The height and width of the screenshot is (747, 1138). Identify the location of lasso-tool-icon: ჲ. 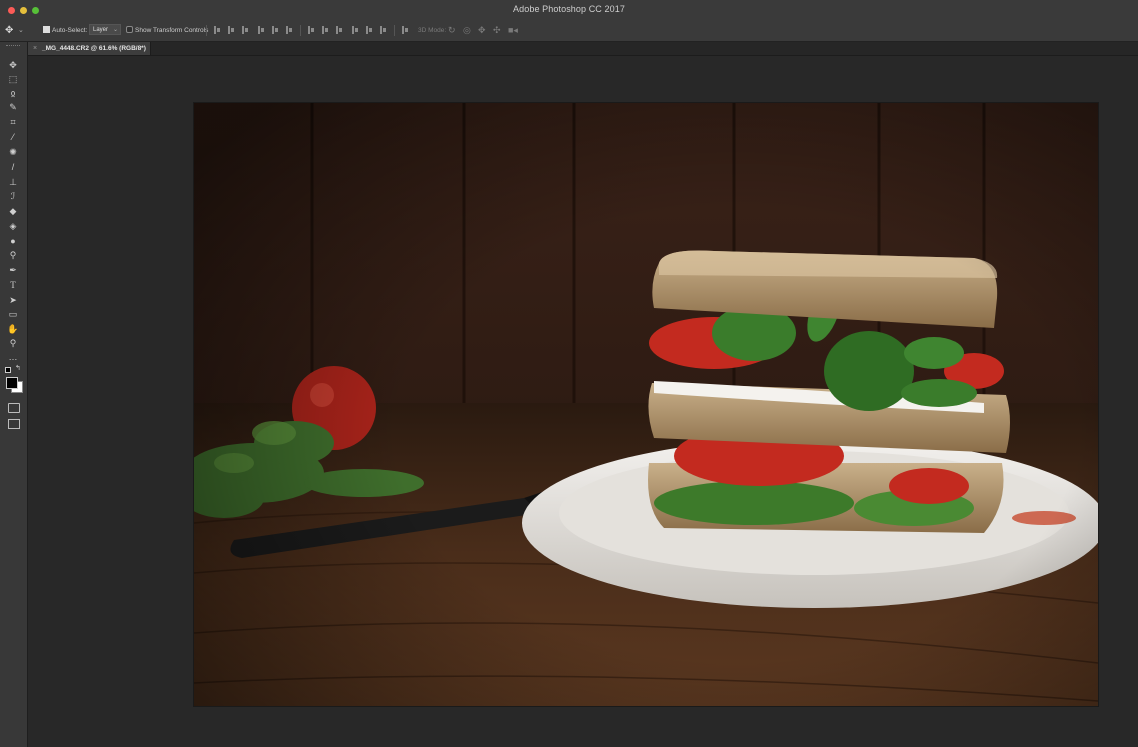
(13, 93).